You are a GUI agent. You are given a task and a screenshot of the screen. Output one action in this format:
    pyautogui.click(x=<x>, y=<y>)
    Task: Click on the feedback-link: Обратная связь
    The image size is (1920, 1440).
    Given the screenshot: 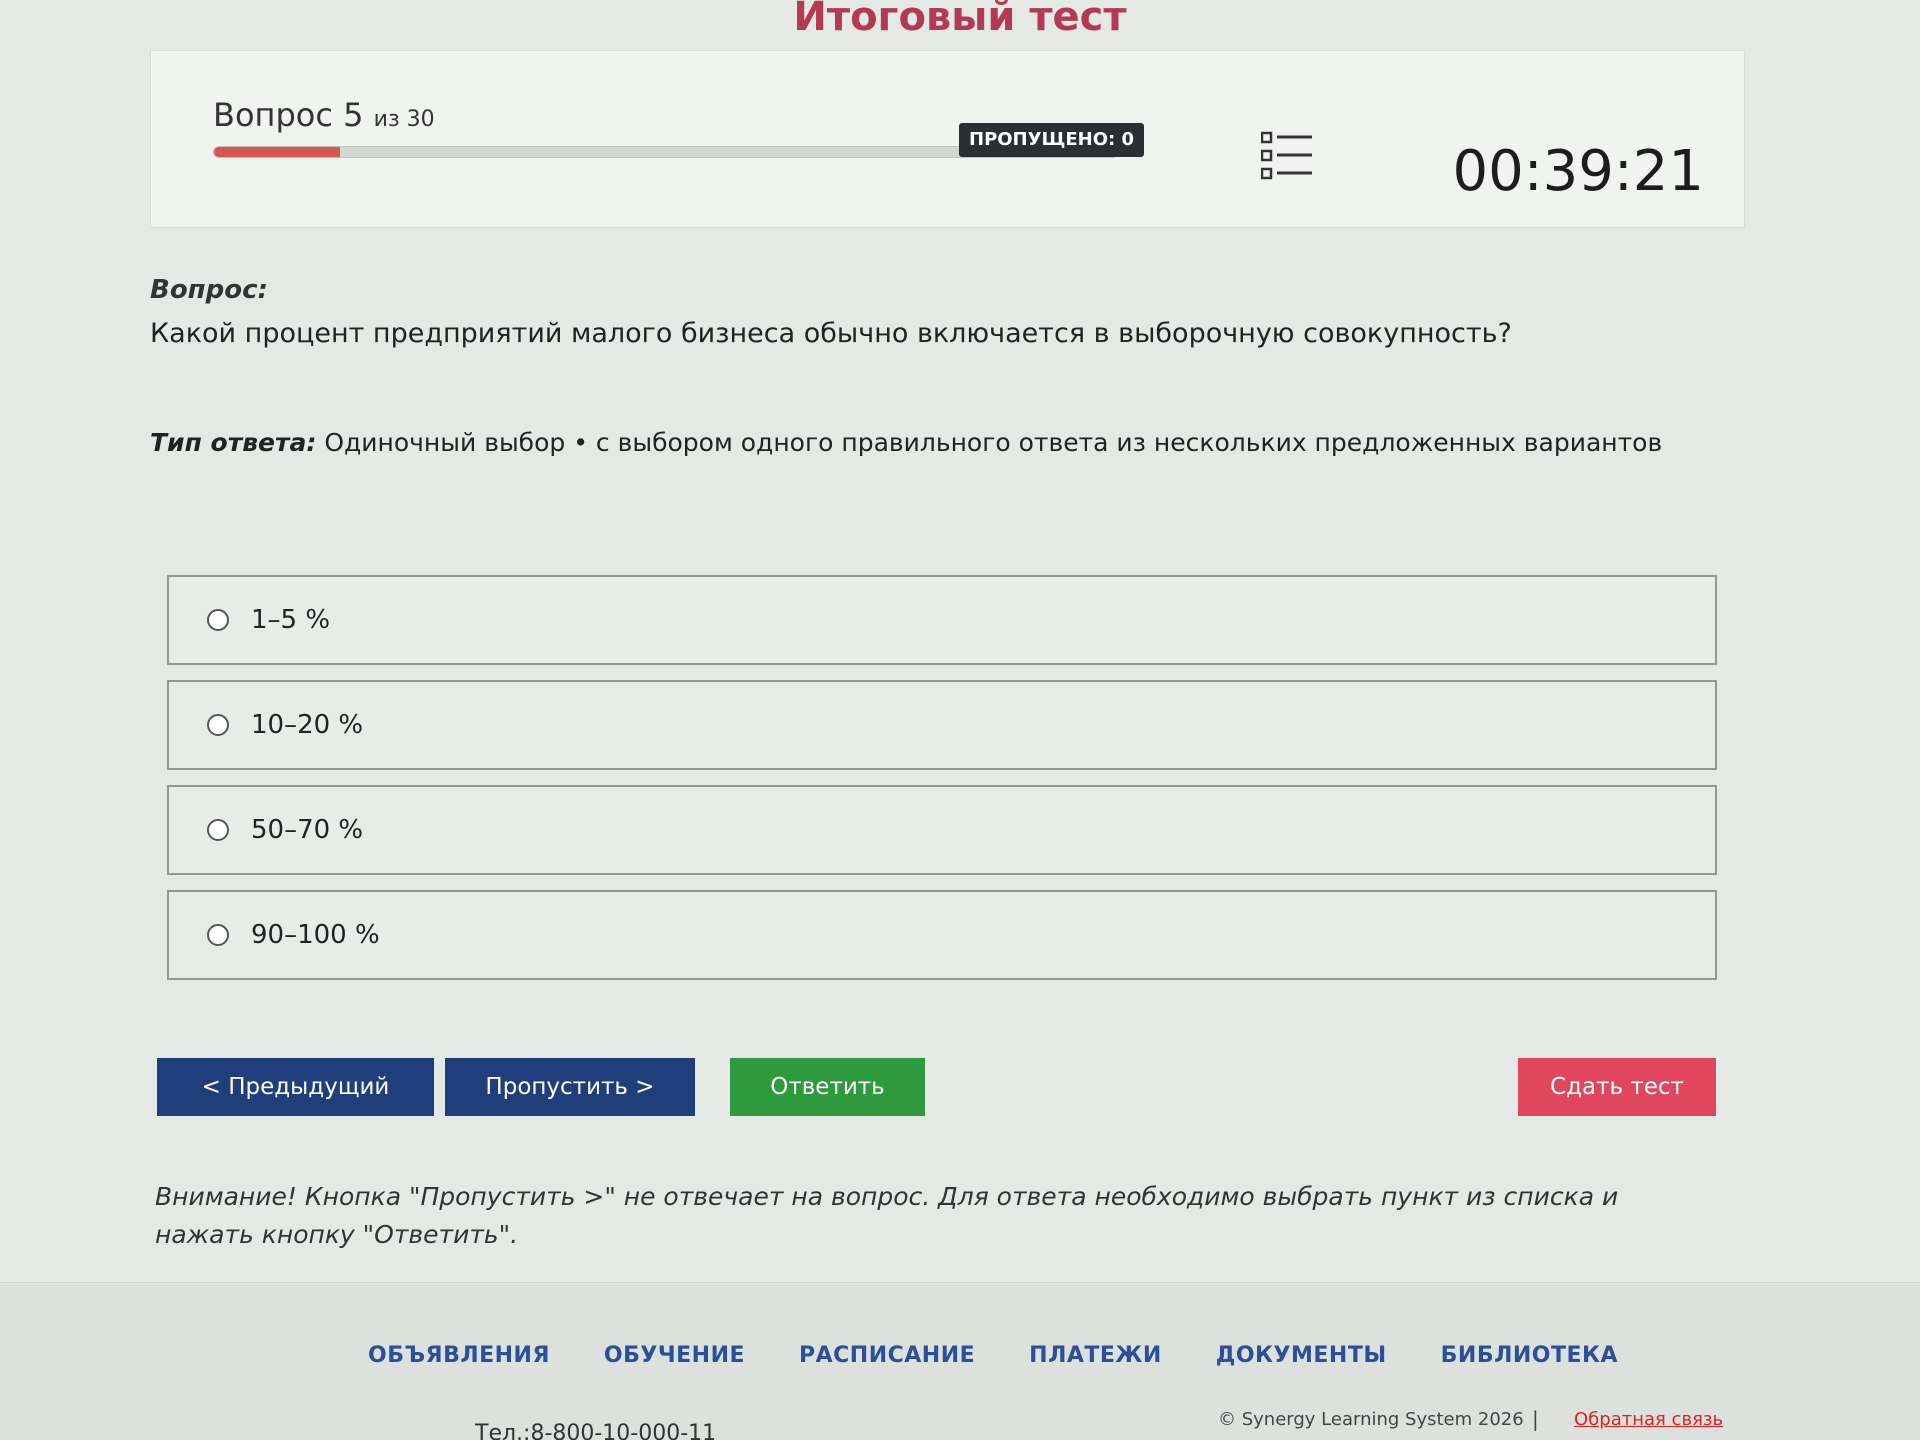 What is the action you would take?
    pyautogui.click(x=1648, y=1419)
    